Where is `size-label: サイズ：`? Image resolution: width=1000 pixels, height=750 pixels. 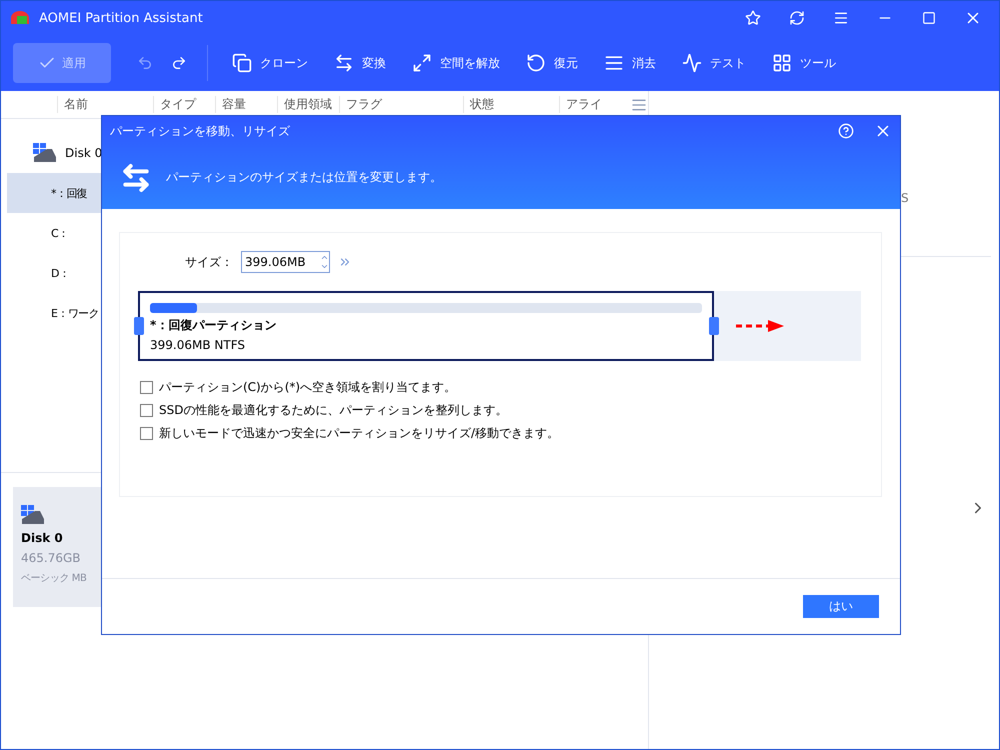
size-label: サイズ： is located at coordinates (209, 262).